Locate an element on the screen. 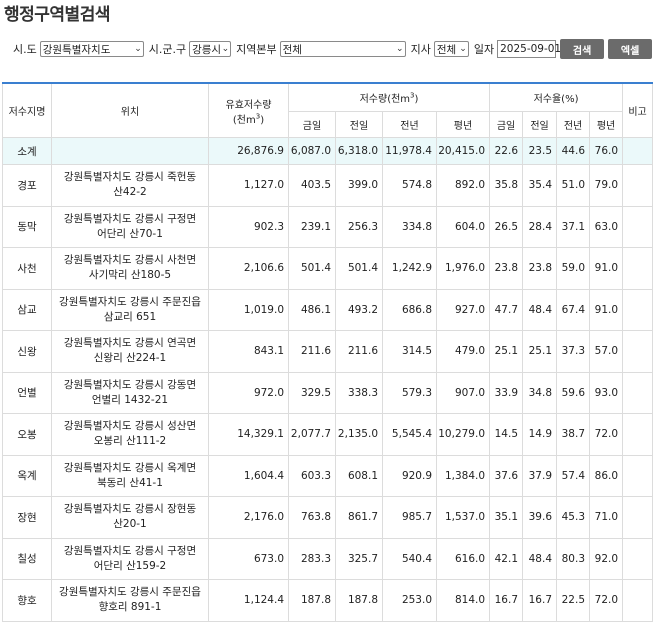 Image resolution: width=658 pixels, height=628 pixels. location-line-2: 어단리 산159-2 is located at coordinates (130, 565).